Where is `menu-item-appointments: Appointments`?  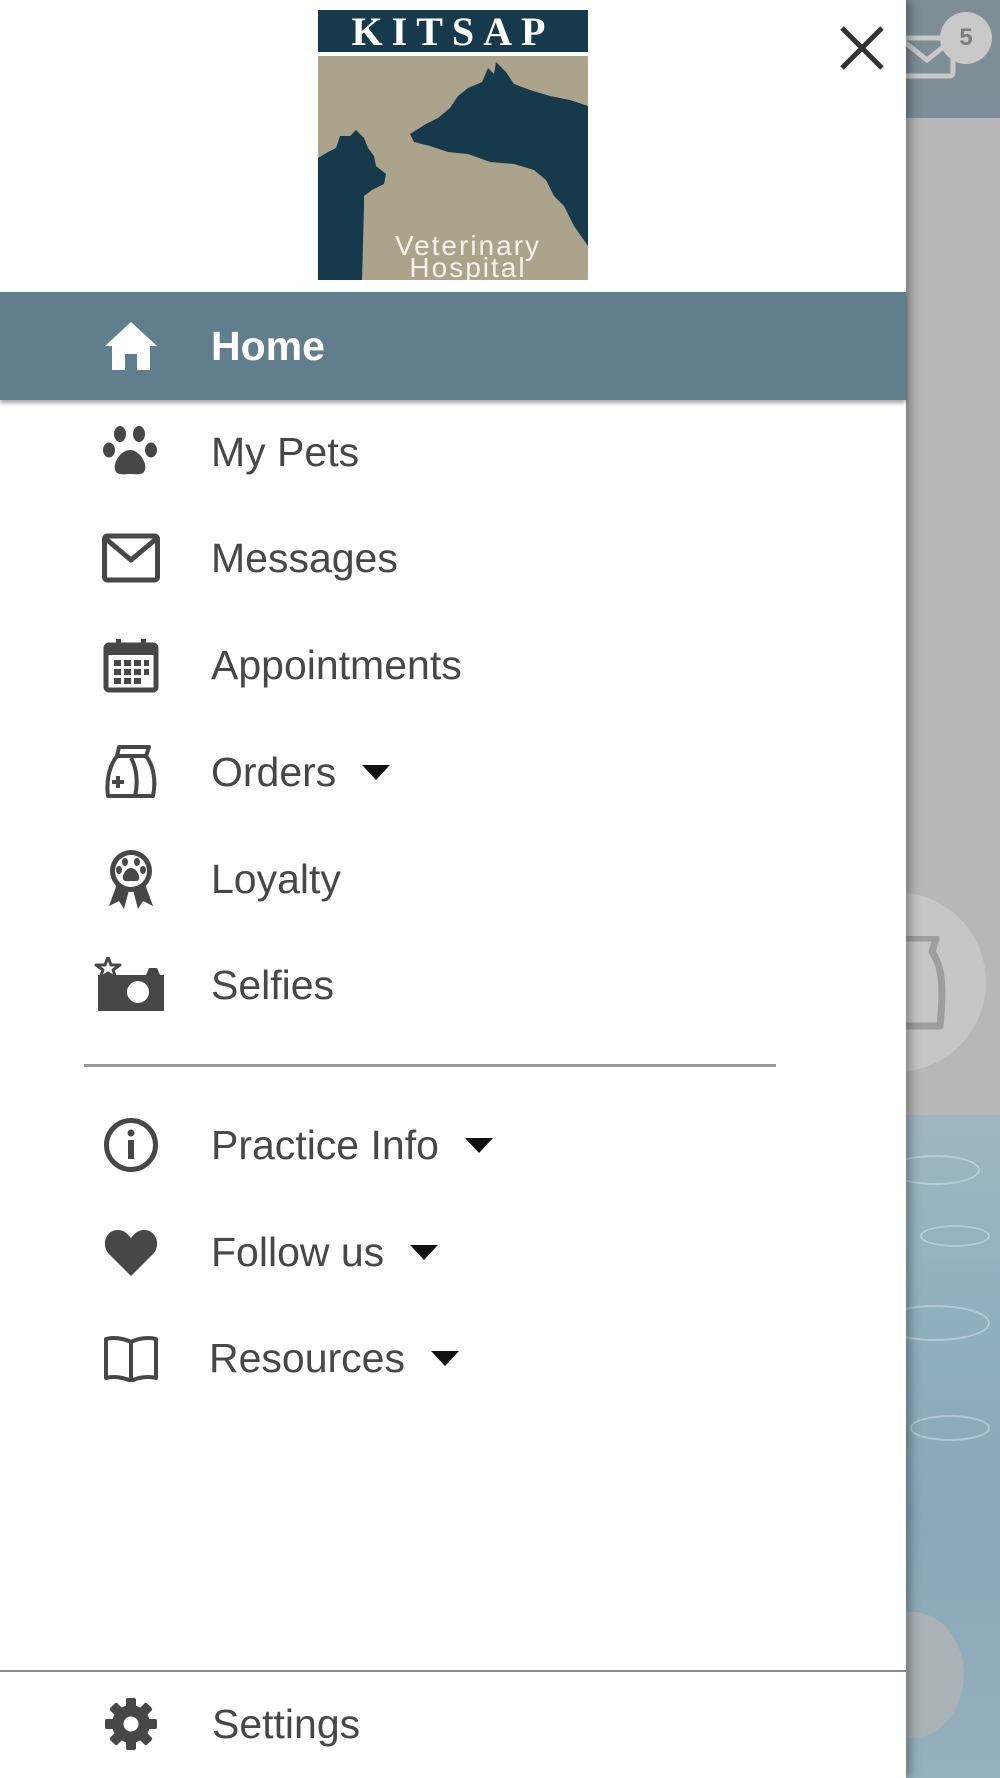 menu-item-appointments: Appointments is located at coordinates (453, 665).